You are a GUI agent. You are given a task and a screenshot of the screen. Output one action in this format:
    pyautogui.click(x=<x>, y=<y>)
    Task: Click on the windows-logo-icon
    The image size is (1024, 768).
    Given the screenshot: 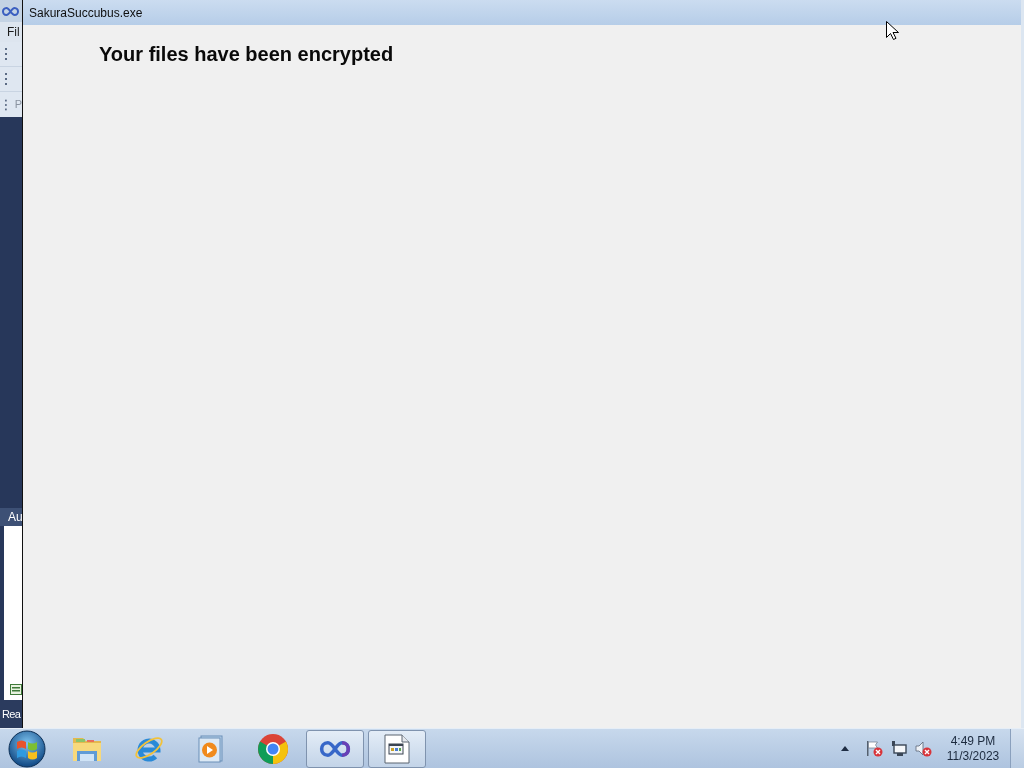 What is the action you would take?
    pyautogui.click(x=27, y=748)
    